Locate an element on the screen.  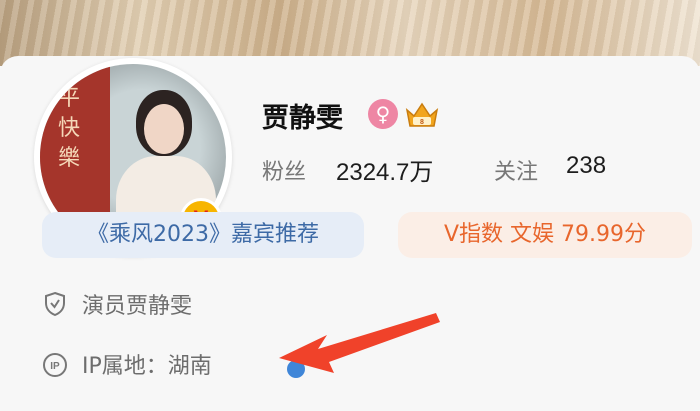
verification-text: 演员贾静雯 is located at coordinates (137, 306).